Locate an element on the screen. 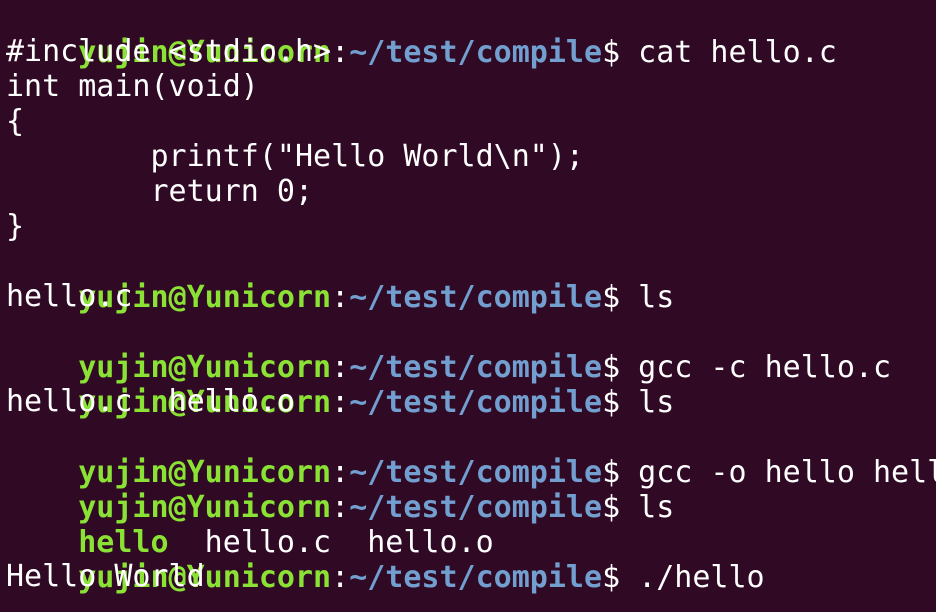  output-line: printf("Hello World\n"); is located at coordinates (295, 156).